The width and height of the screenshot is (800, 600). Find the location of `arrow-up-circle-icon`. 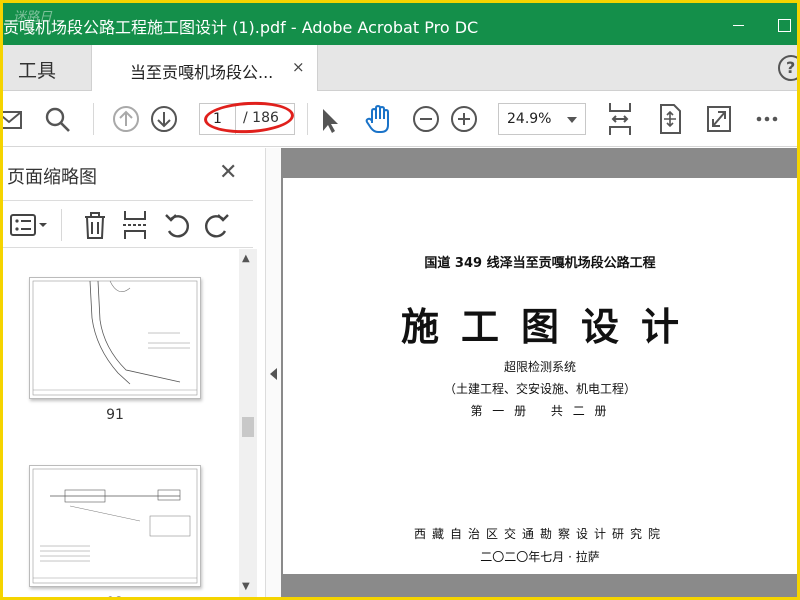

arrow-up-circle-icon is located at coordinates (126, 119).